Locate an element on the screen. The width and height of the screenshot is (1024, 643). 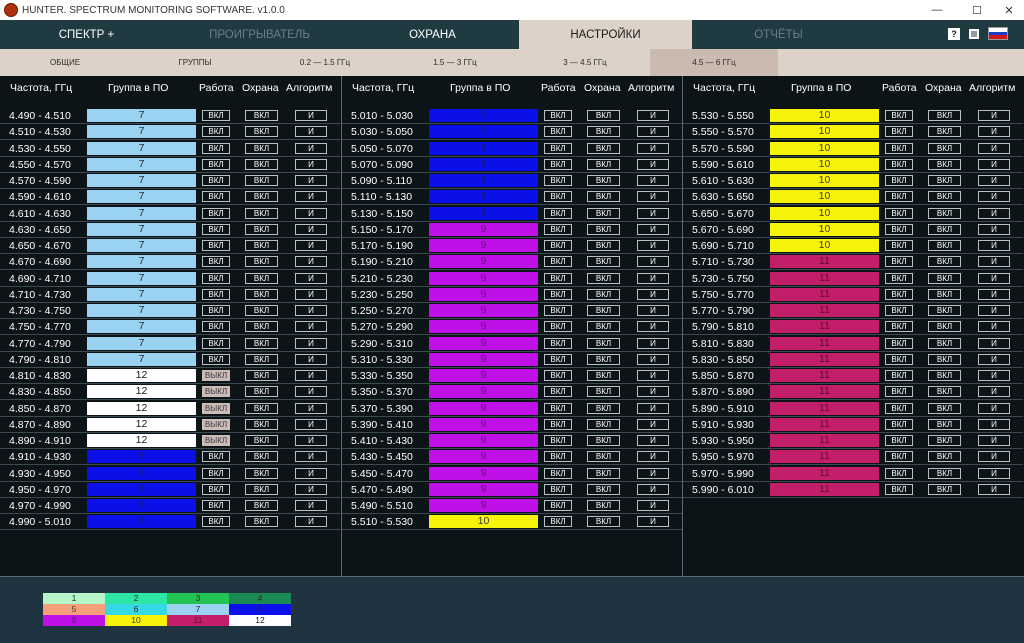
work-toggle-button: ВЫКЛ is located at coordinates (216, 375).